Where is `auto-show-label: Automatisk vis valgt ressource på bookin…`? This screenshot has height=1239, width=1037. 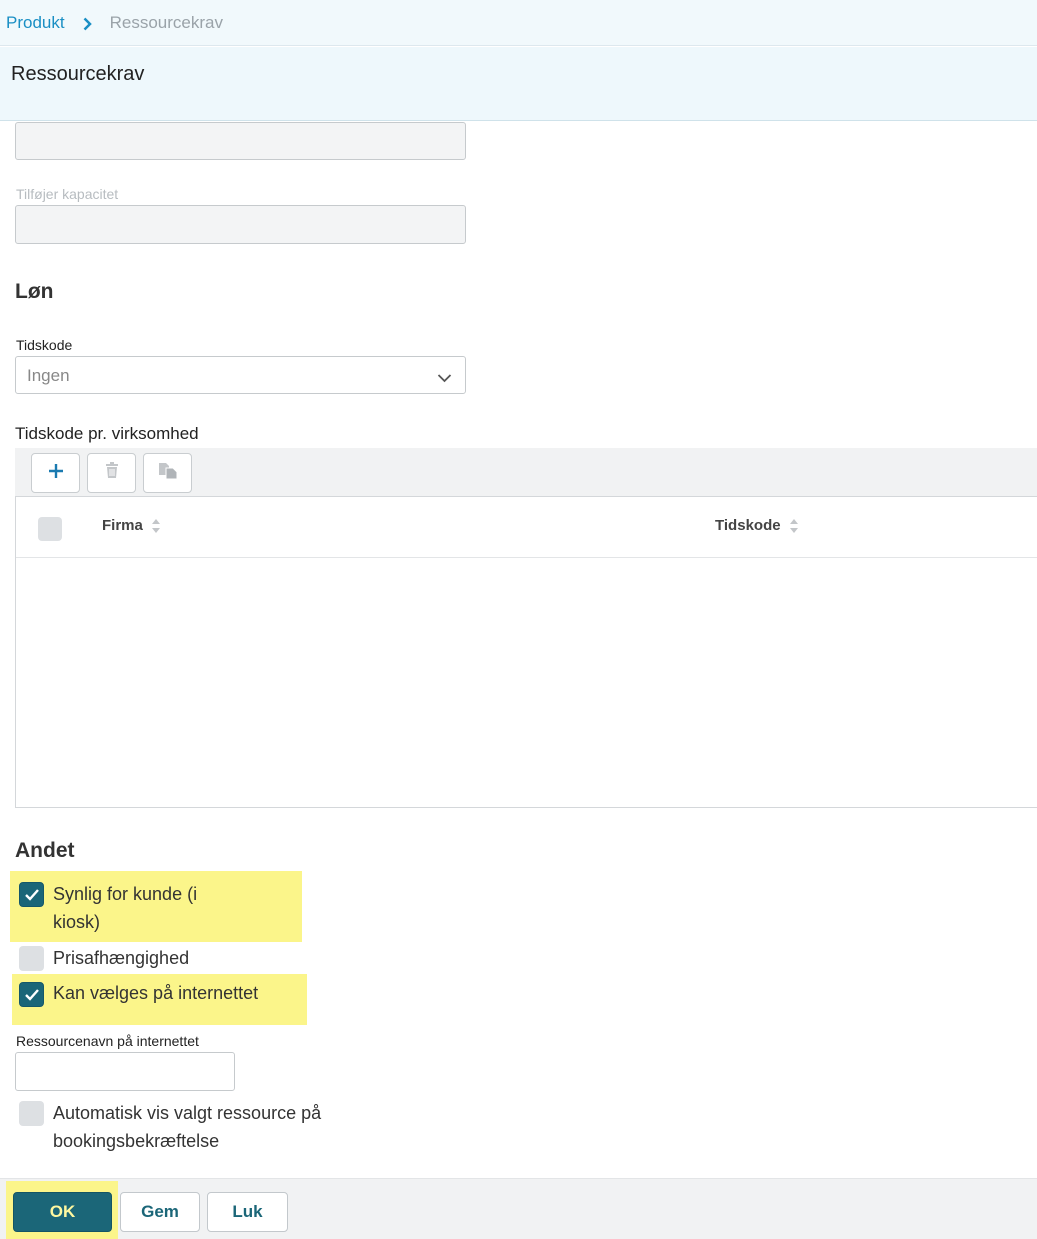
auto-show-label: Automatisk vis valgt ressource på bookin… is located at coordinates (187, 1127).